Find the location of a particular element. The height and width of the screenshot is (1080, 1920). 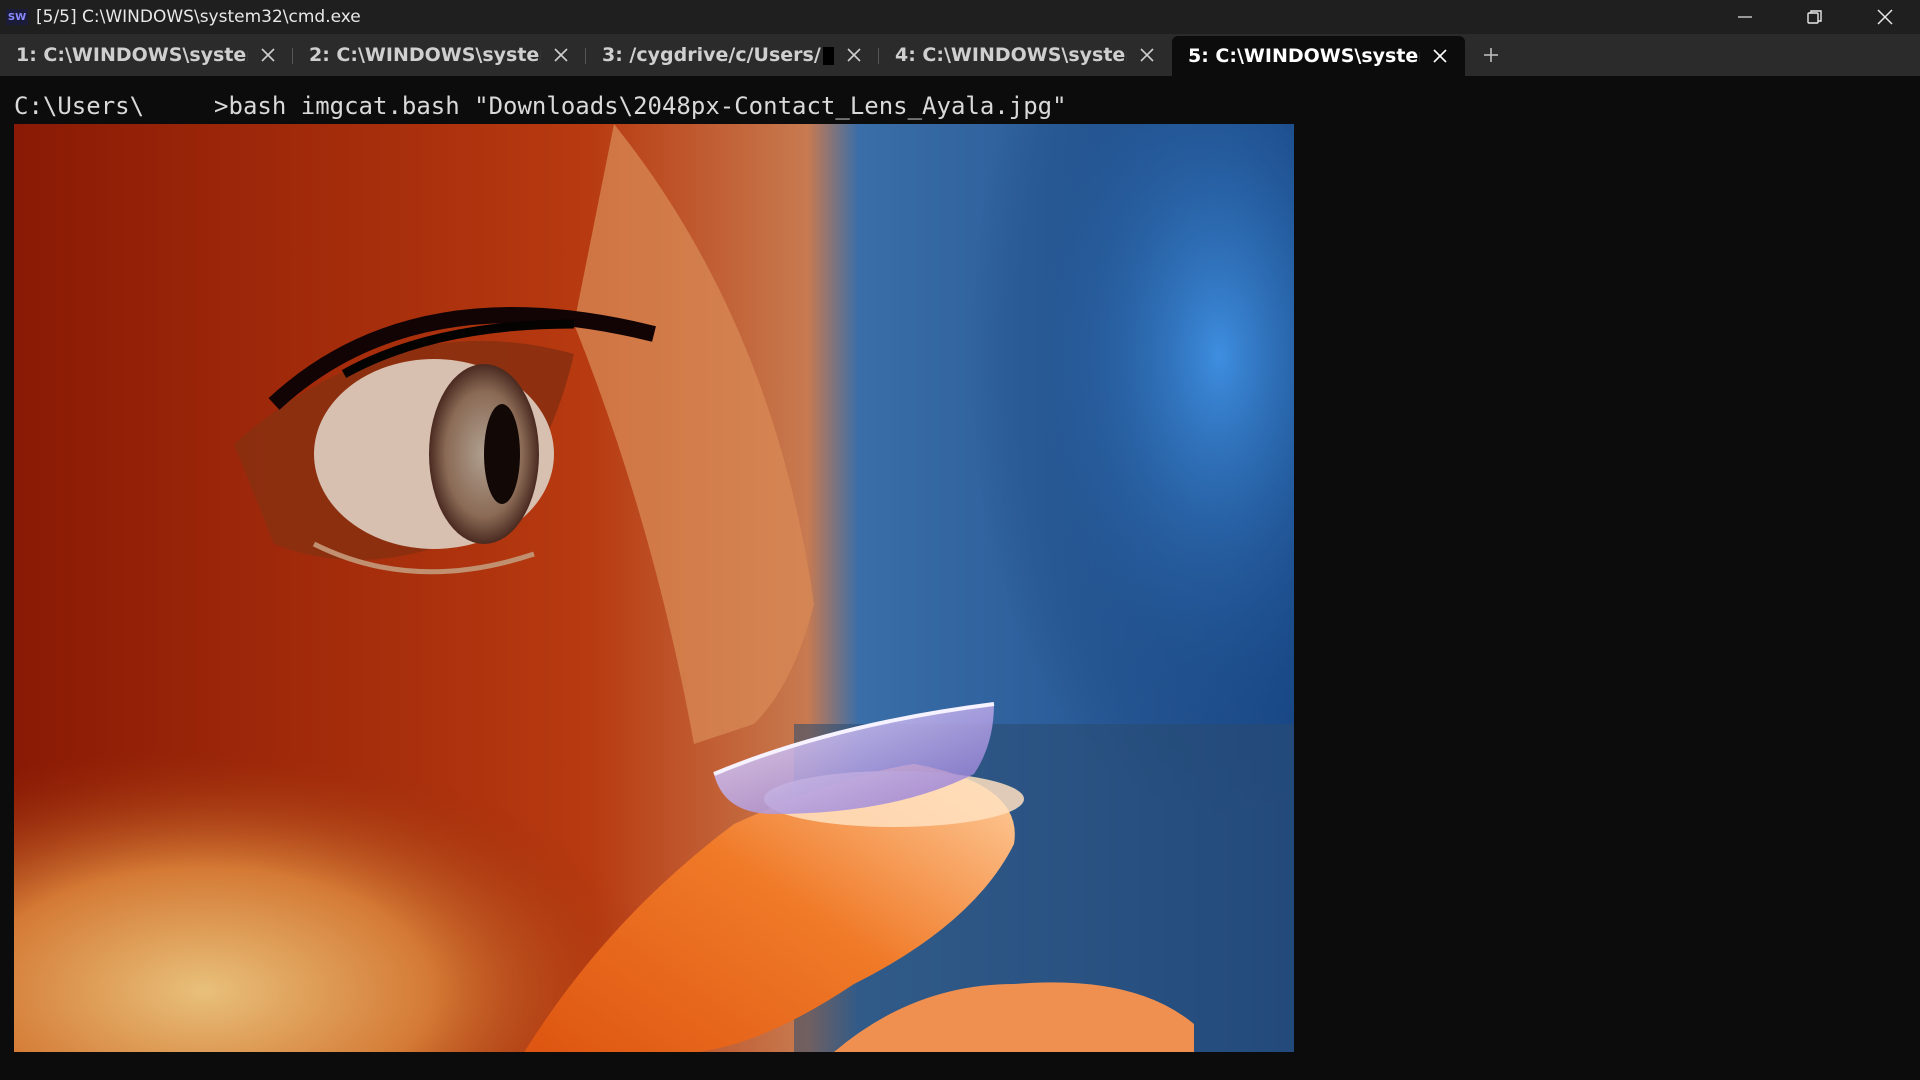

terminal-app-icon: SW is located at coordinates (17, 17).